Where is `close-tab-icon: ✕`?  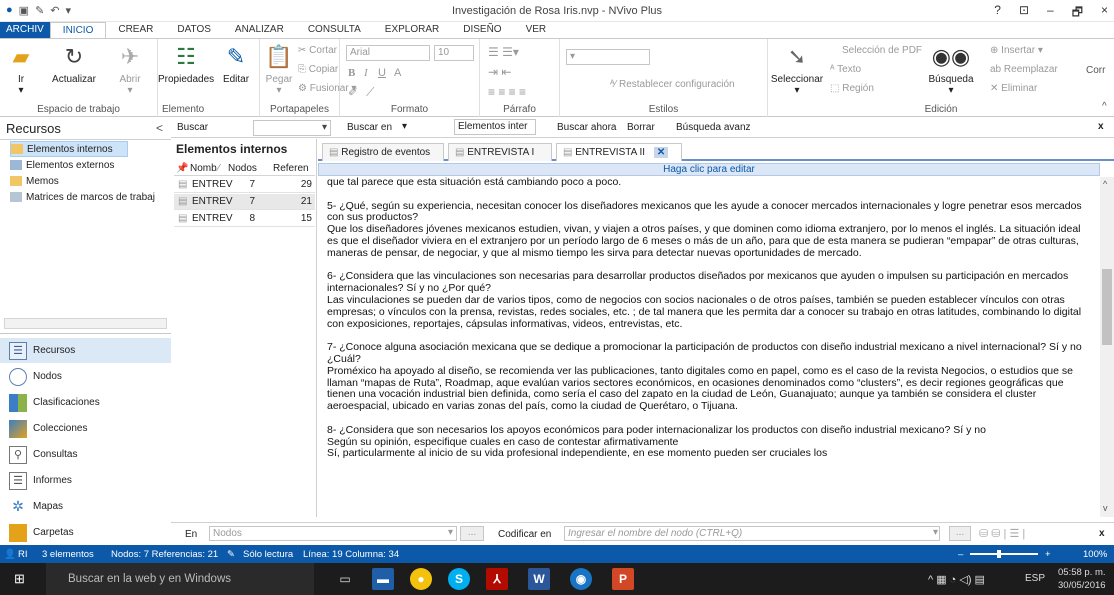 close-tab-icon: ✕ is located at coordinates (661, 152).